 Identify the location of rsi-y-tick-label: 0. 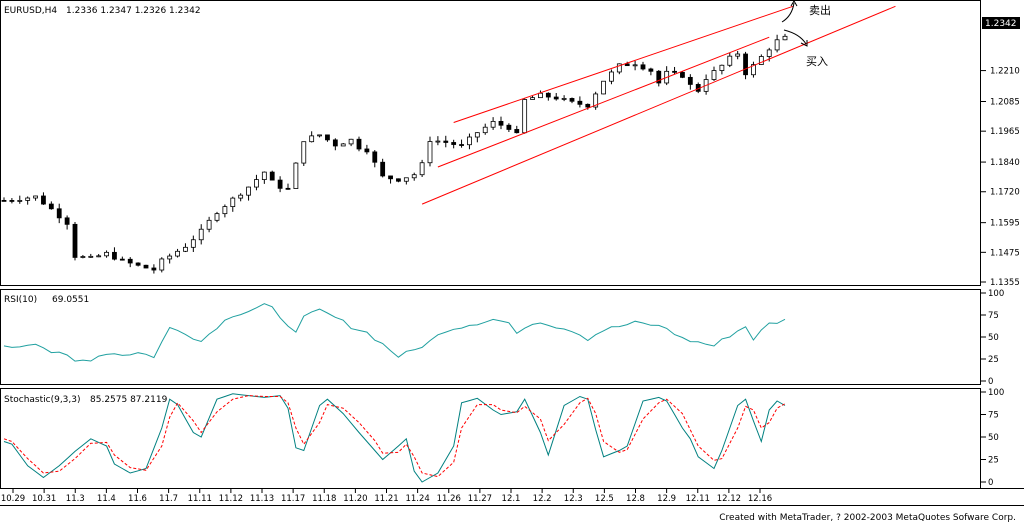
(990, 382).